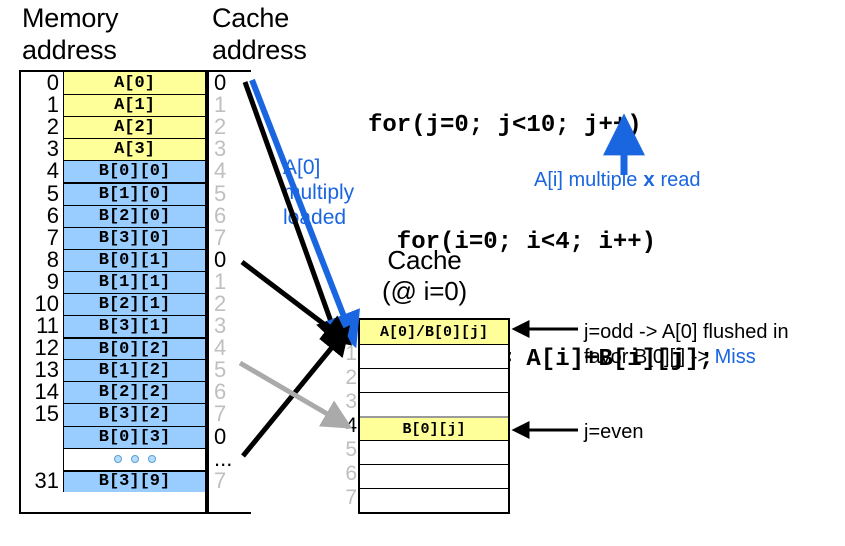 This screenshot has height=546, width=845. Describe the element at coordinates (134, 215) in the screenshot. I see `memory-row-value: B[2][0]` at that location.